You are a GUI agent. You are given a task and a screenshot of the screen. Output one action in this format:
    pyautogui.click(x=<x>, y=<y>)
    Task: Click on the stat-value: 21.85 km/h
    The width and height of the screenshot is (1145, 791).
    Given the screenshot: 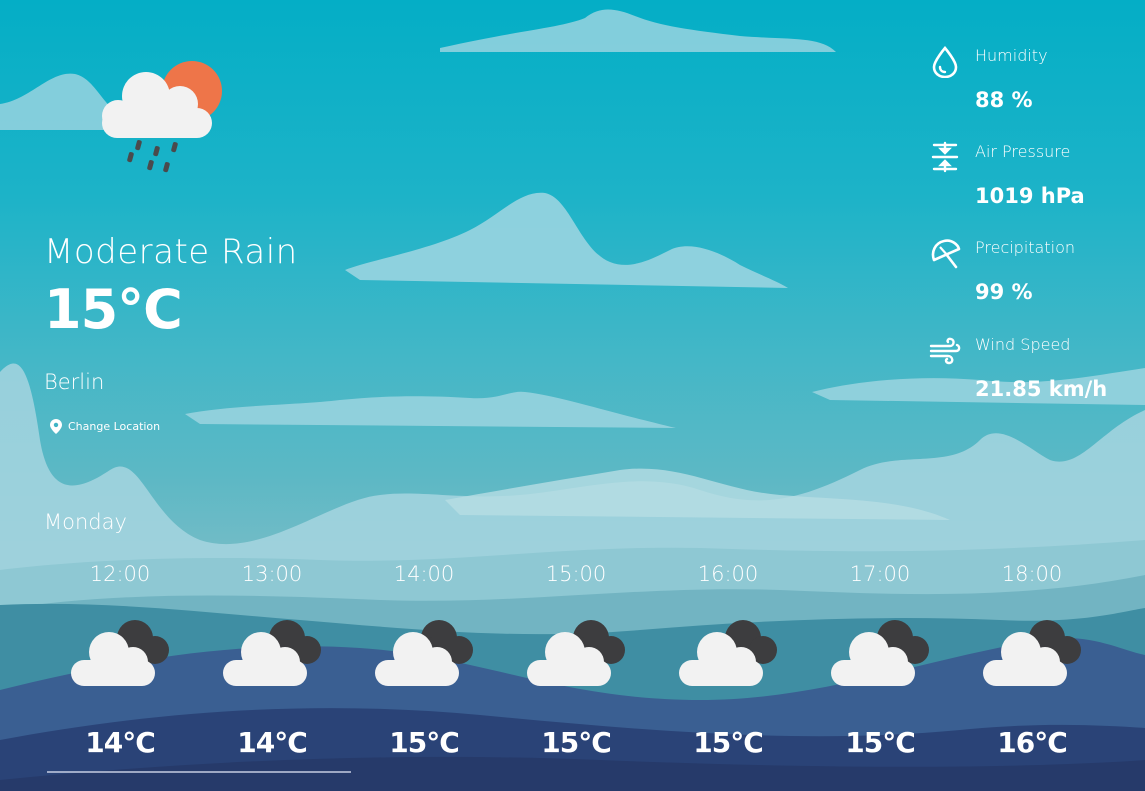 What is the action you would take?
    pyautogui.click(x=1041, y=389)
    